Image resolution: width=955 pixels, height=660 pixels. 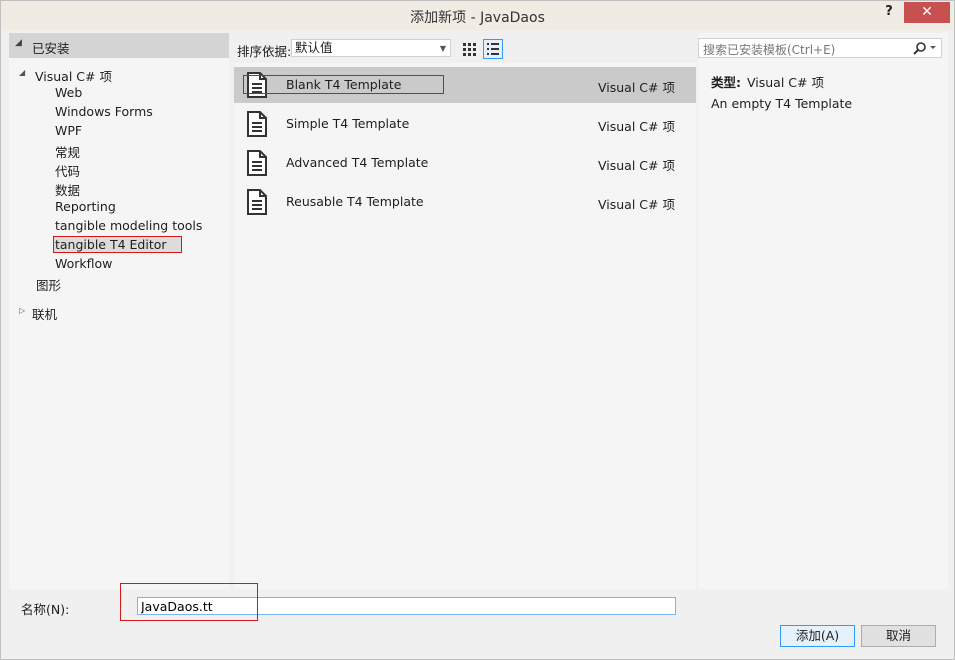 I want to click on search-icon, so click(x=925, y=48).